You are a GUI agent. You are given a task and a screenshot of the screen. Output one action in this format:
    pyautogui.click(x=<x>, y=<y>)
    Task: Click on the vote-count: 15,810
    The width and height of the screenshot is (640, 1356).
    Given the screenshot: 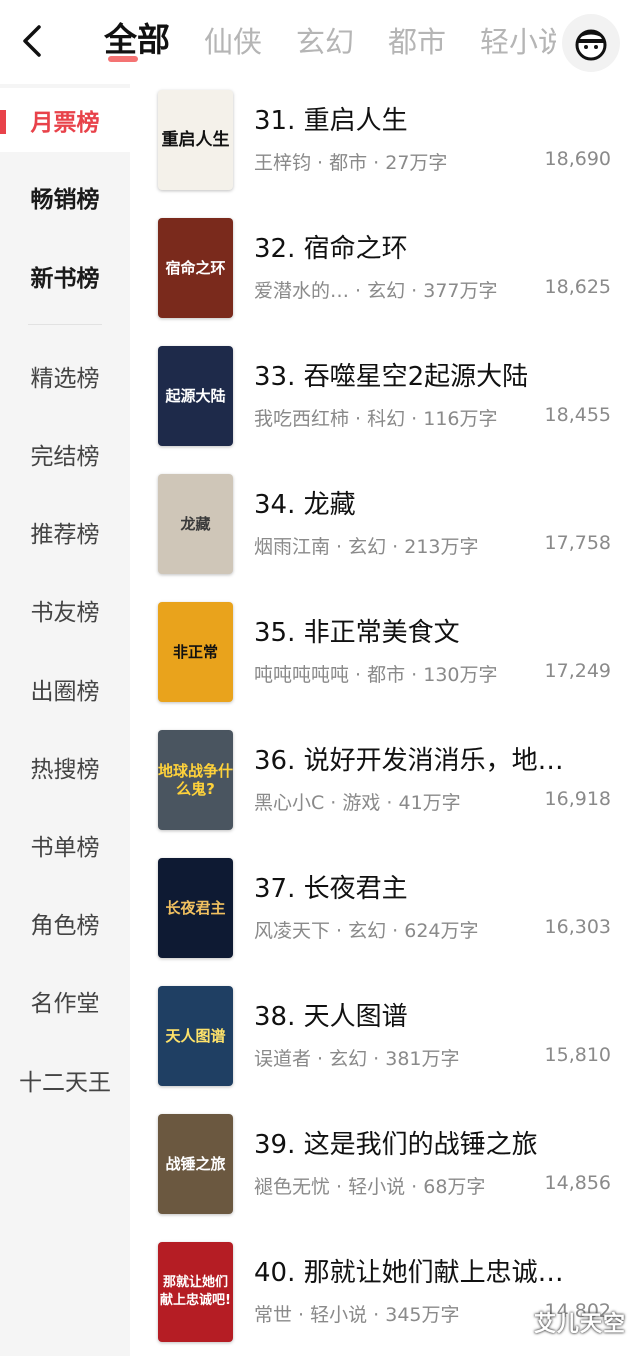 What is the action you would take?
    pyautogui.click(x=577, y=1055)
    